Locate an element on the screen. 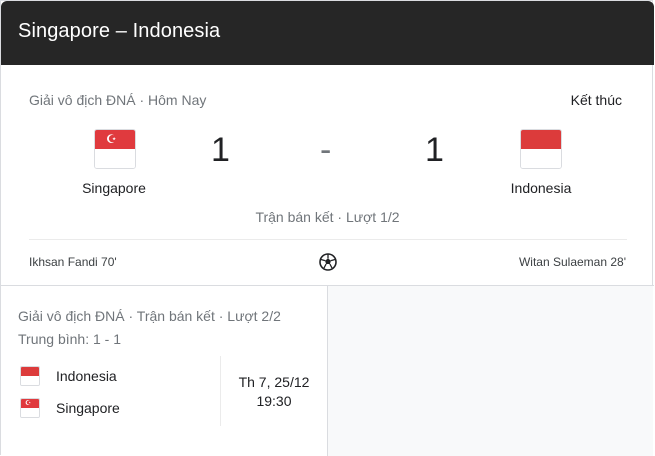  aggregate-score: Trung bình: 1 - 1 is located at coordinates (69, 339).